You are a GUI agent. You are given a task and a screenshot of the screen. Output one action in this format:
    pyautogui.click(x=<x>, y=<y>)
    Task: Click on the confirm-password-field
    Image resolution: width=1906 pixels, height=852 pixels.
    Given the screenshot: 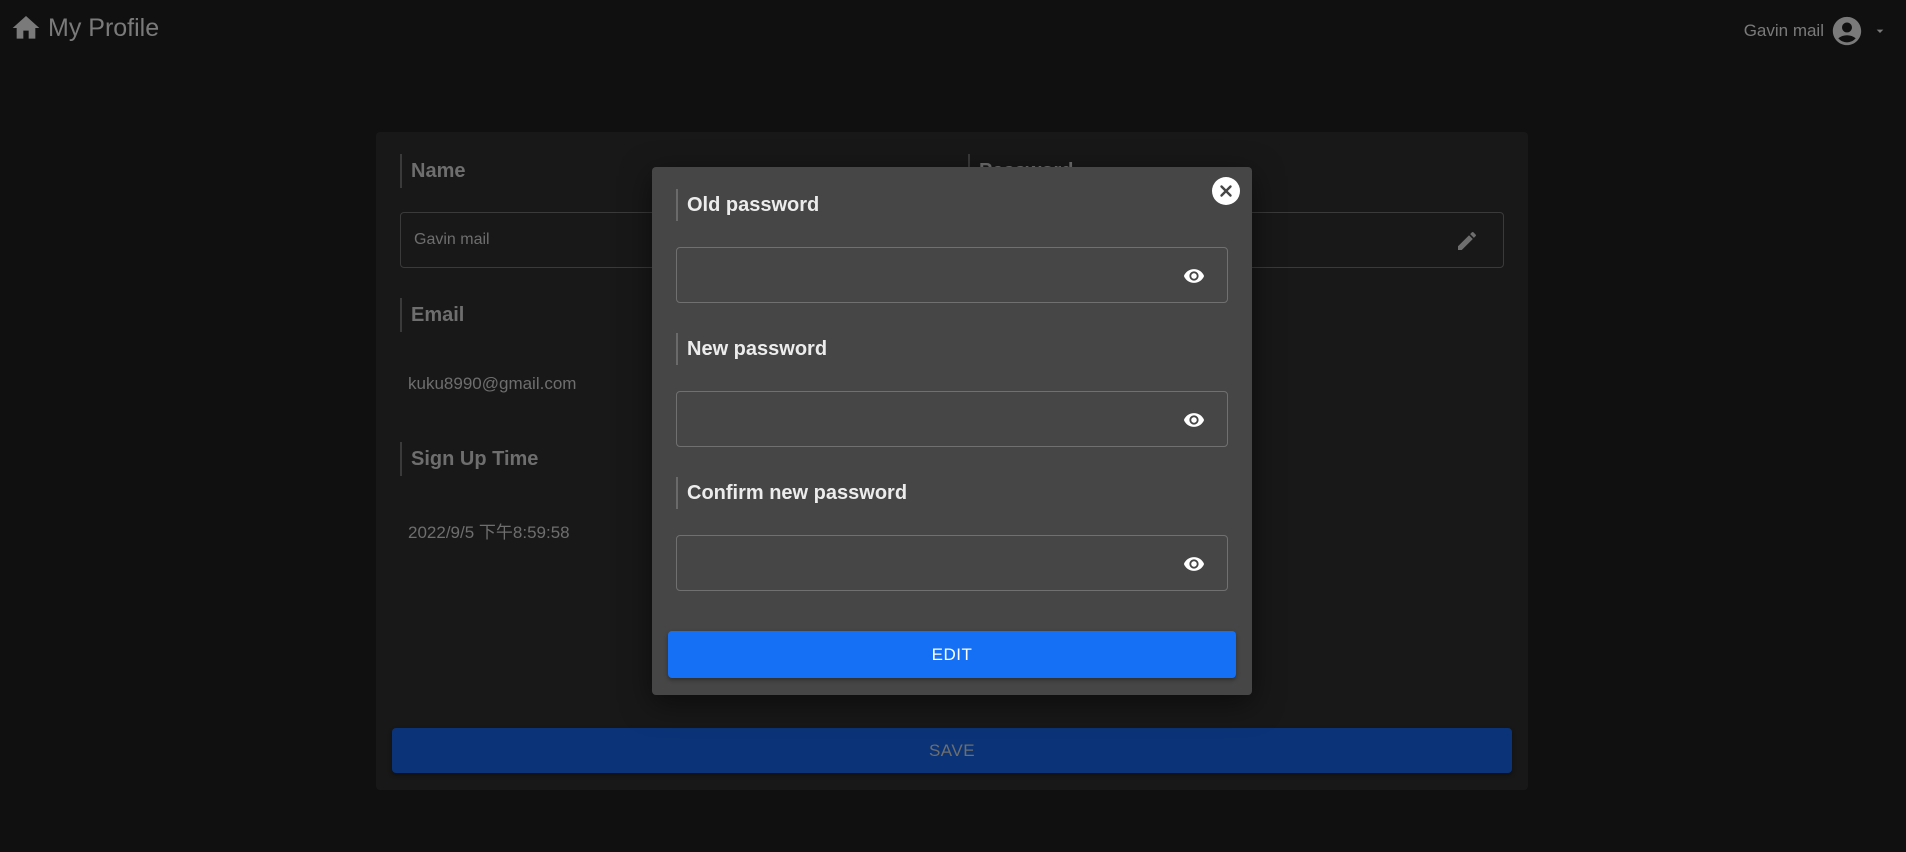 What is the action you would take?
    pyautogui.click(x=952, y=563)
    